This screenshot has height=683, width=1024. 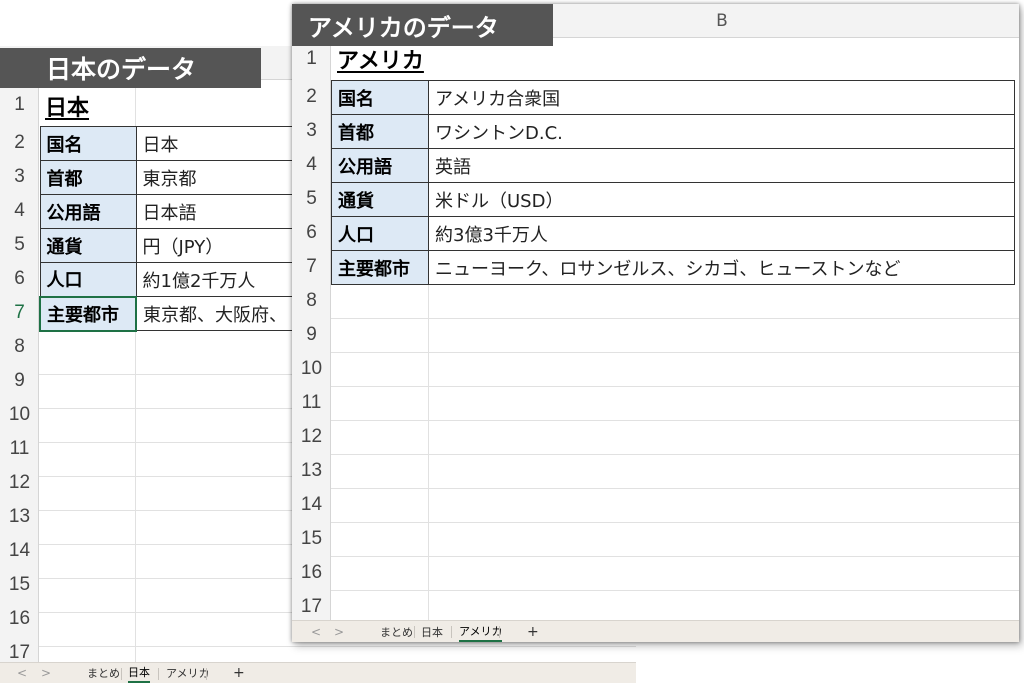 What do you see at coordinates (721, 267) in the screenshot?
I see `value-cell: ニューヨーク、ロサンゼルス、シカゴ、ヒューストンなど` at bounding box center [721, 267].